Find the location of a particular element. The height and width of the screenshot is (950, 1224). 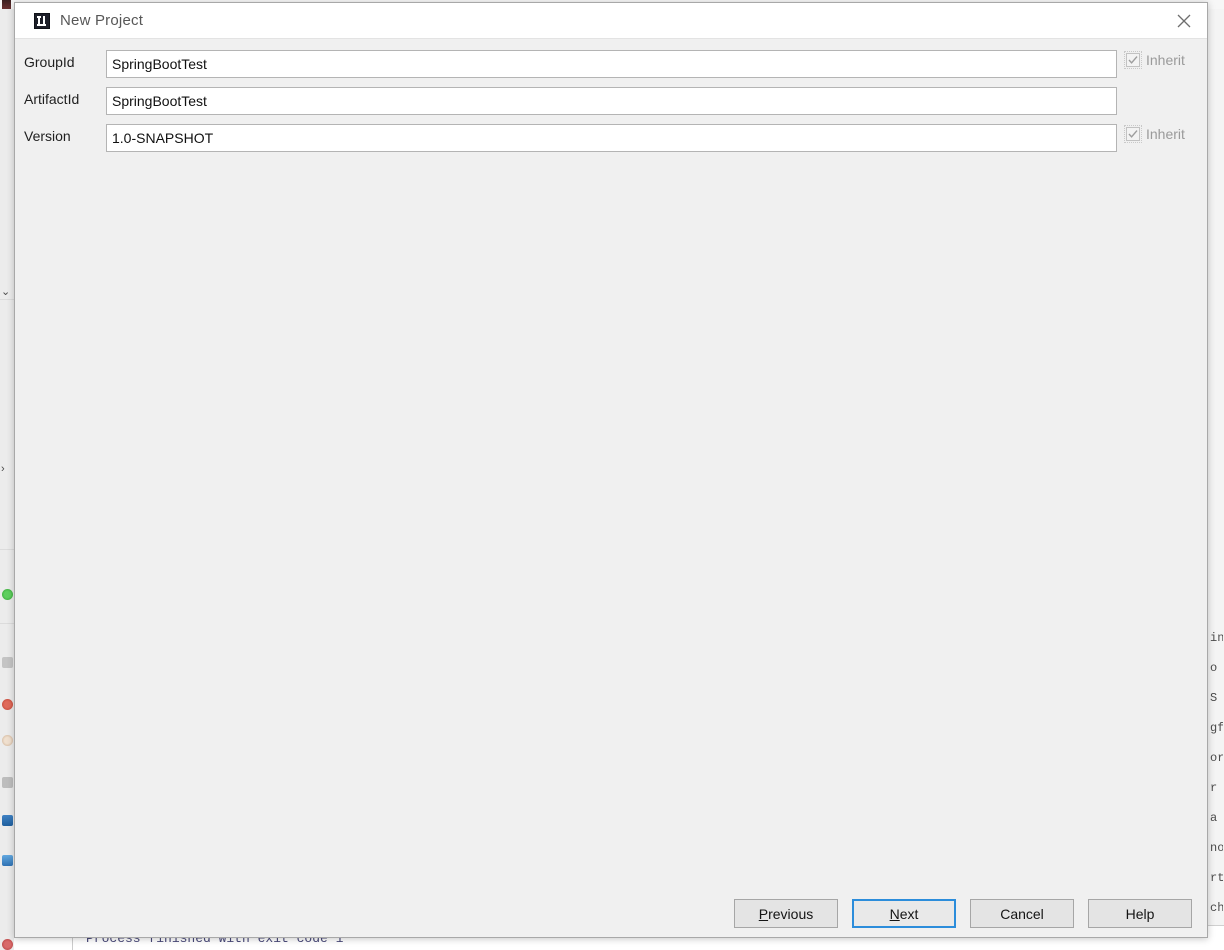

gutter-text-fragment: in is located at coordinates (1216, 638).